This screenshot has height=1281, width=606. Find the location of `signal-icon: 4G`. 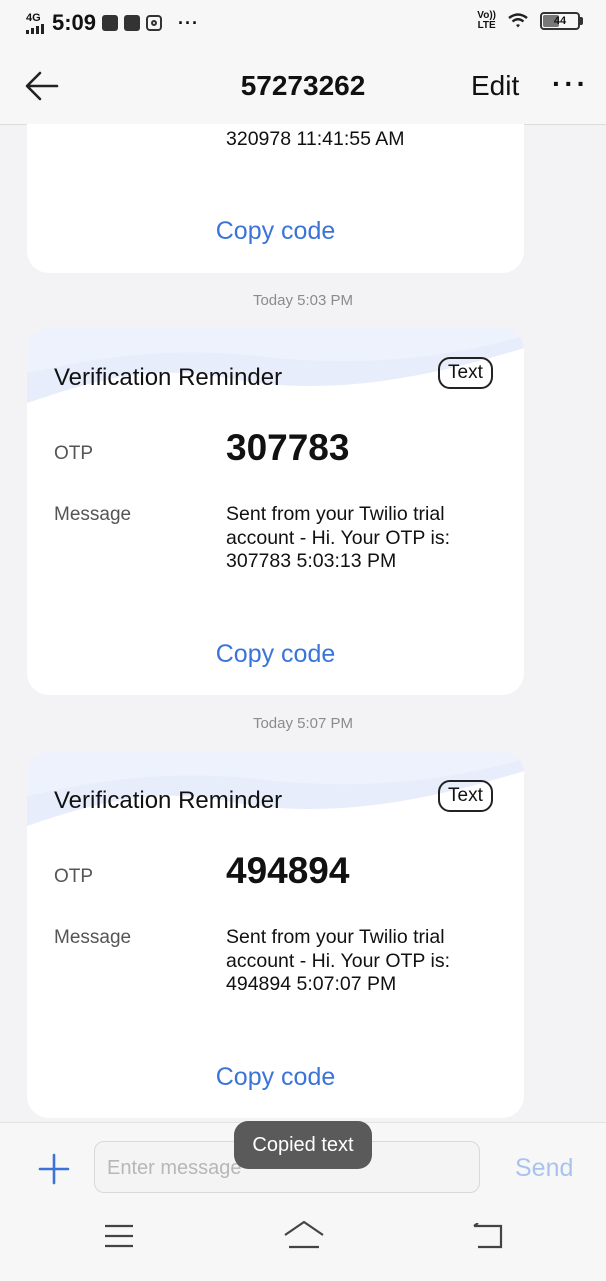

signal-icon: 4G is located at coordinates (35, 22).